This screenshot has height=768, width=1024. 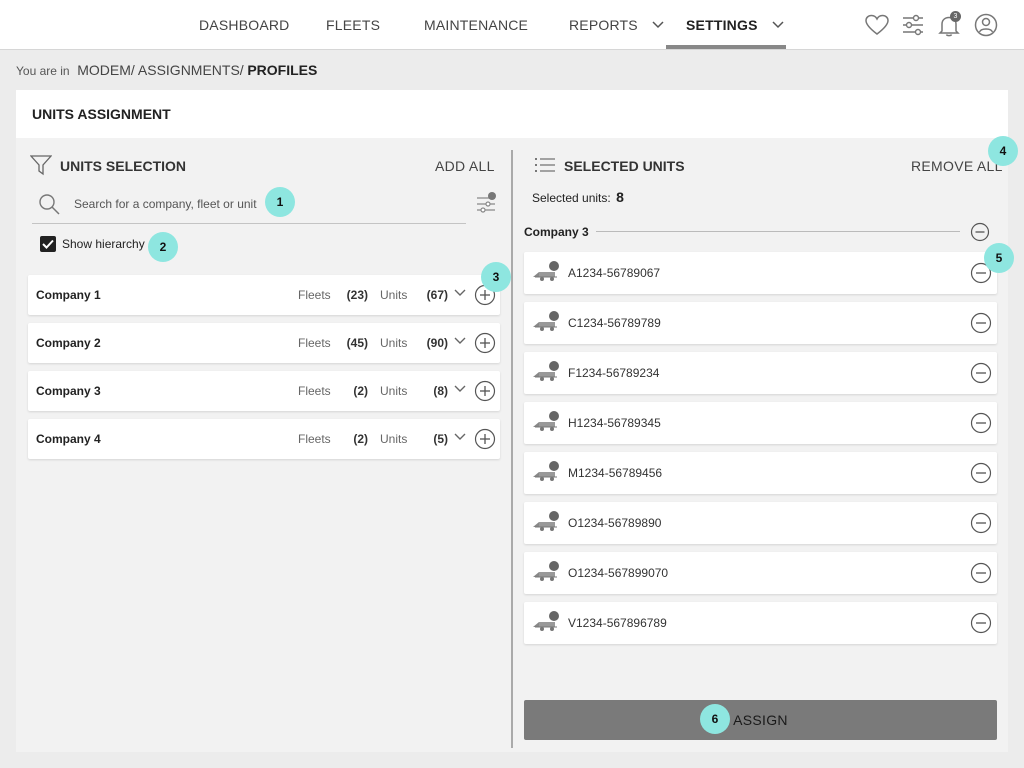 I want to click on nav-fleets: FLEETS, so click(x=353, y=25).